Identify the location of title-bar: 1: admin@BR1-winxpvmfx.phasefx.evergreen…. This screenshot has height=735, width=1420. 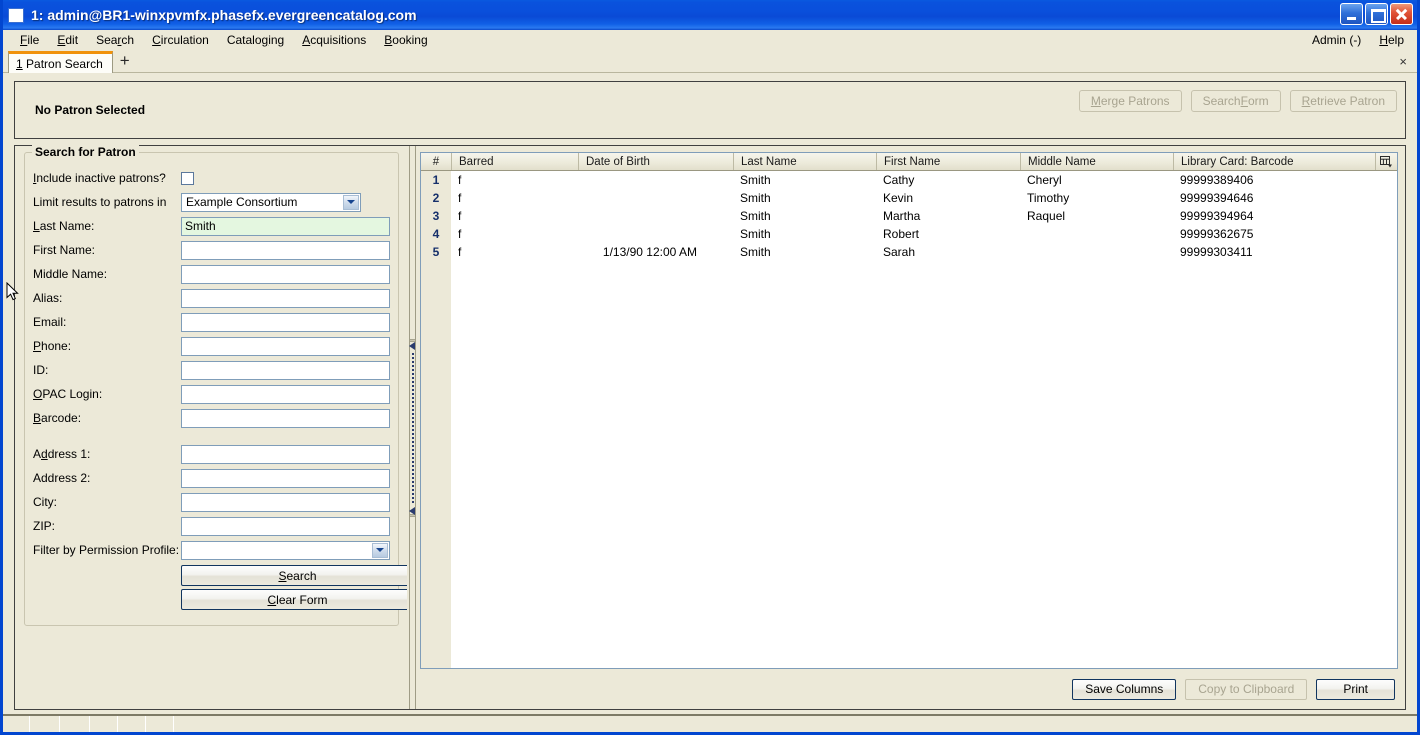
(710, 15).